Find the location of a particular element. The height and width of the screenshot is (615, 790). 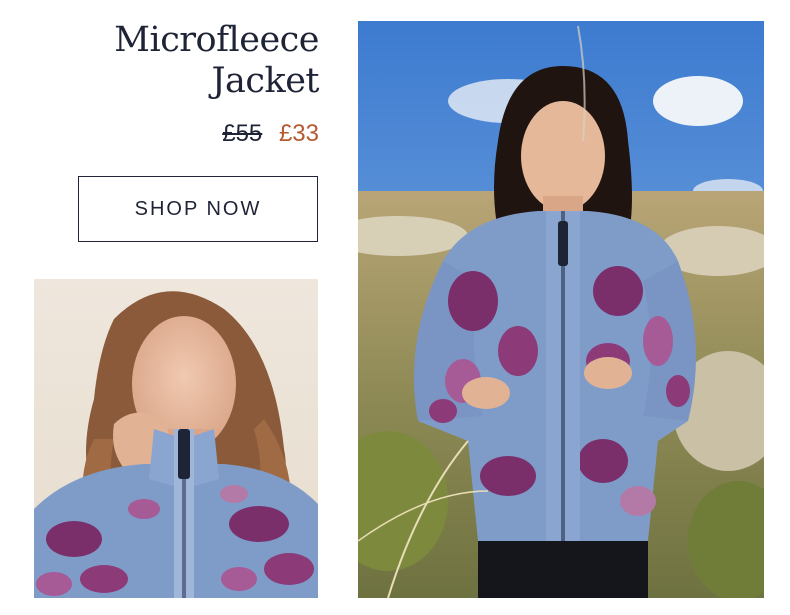

sale-price: £33 is located at coordinates (298, 133).